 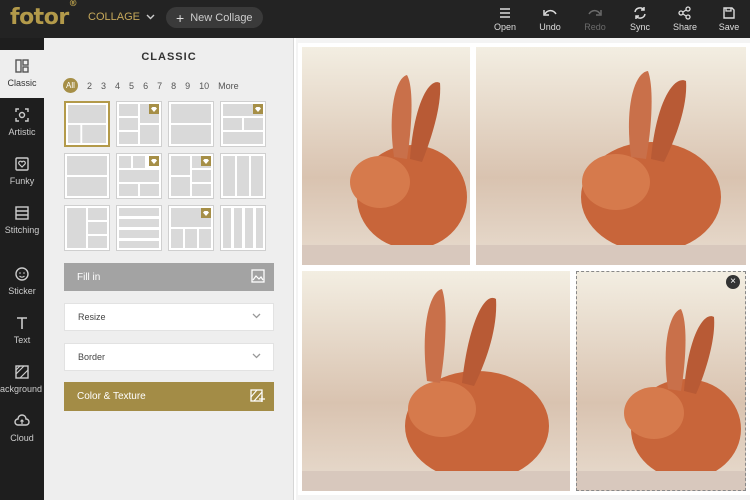 I want to click on filter-6: 6, so click(x=145, y=86).